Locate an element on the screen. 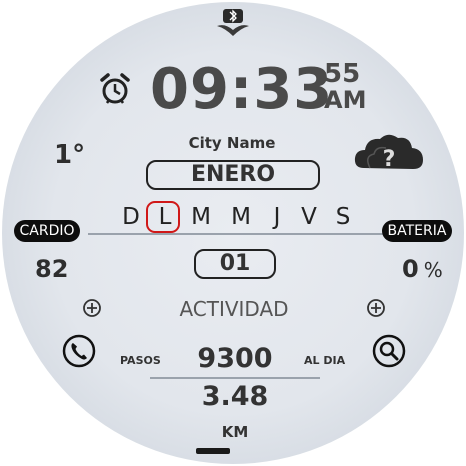 This screenshot has width=466, height=466. month-box: ENERO is located at coordinates (233, 175).